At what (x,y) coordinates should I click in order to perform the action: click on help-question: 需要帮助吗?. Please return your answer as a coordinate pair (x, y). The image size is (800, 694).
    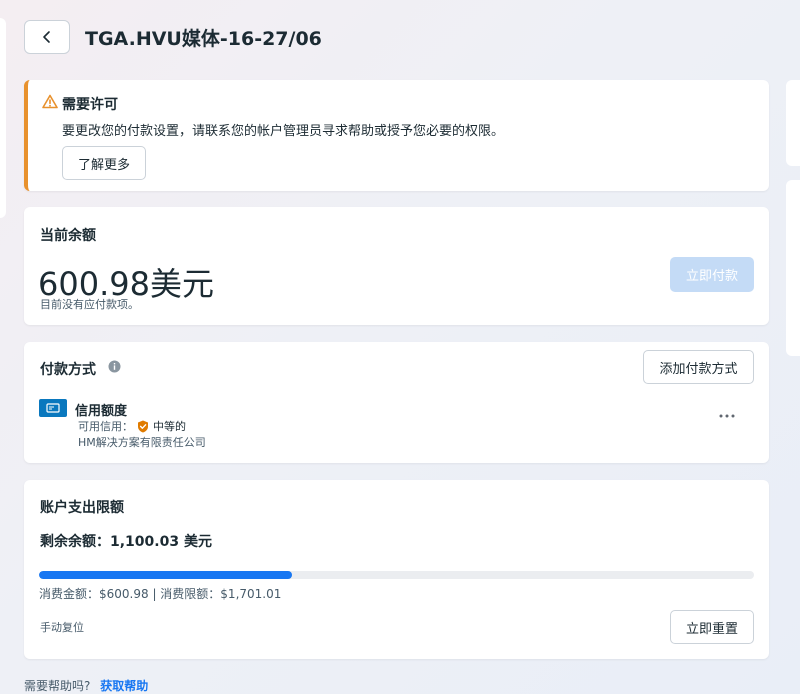
    Looking at the image, I should click on (57, 686).